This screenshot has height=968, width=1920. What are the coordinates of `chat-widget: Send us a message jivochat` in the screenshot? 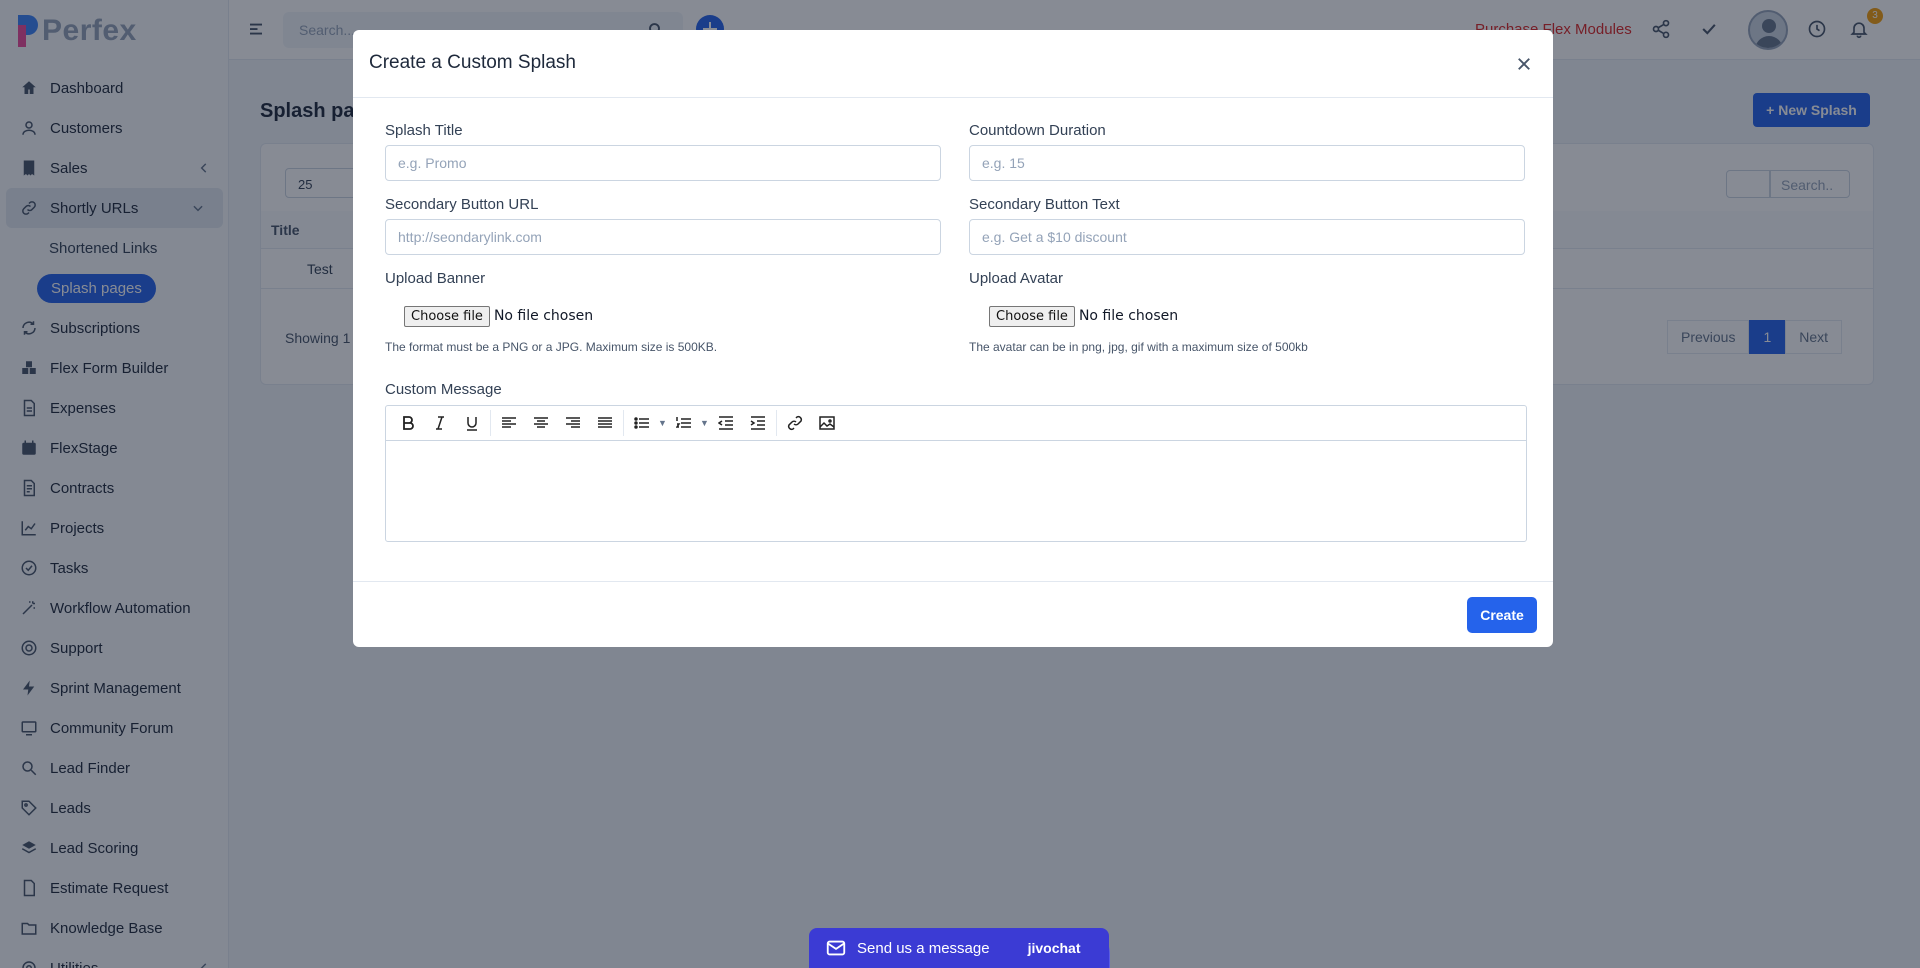 It's located at (959, 948).